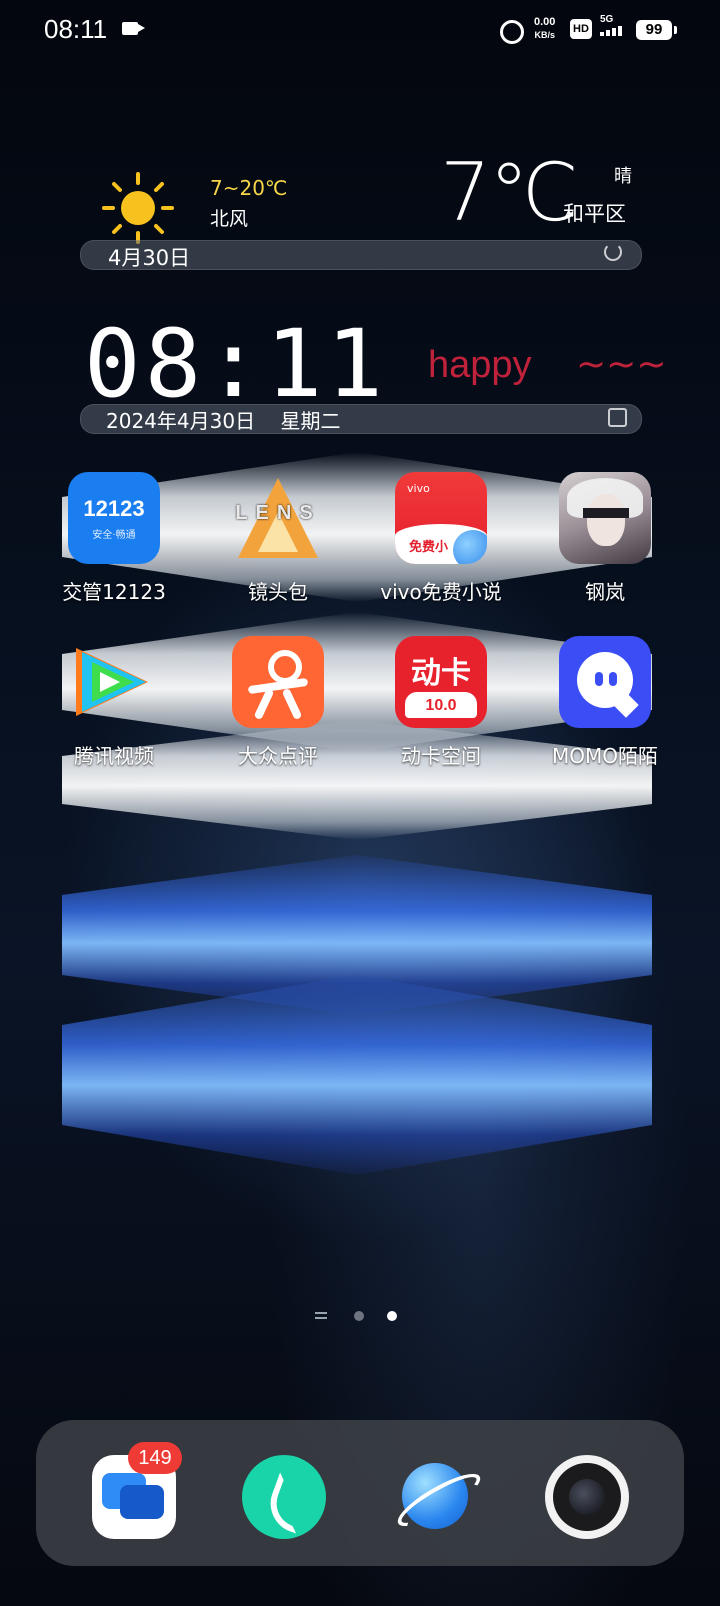 This screenshot has width=720, height=1606. What do you see at coordinates (133, 28) in the screenshot?
I see `screen-record-icon` at bounding box center [133, 28].